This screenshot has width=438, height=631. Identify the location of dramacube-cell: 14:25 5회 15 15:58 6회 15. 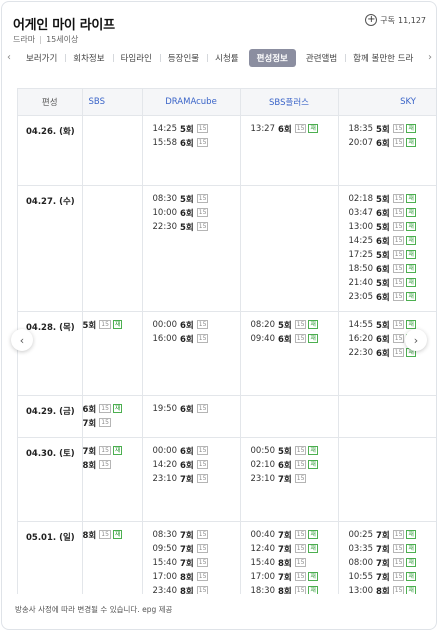
(191, 150).